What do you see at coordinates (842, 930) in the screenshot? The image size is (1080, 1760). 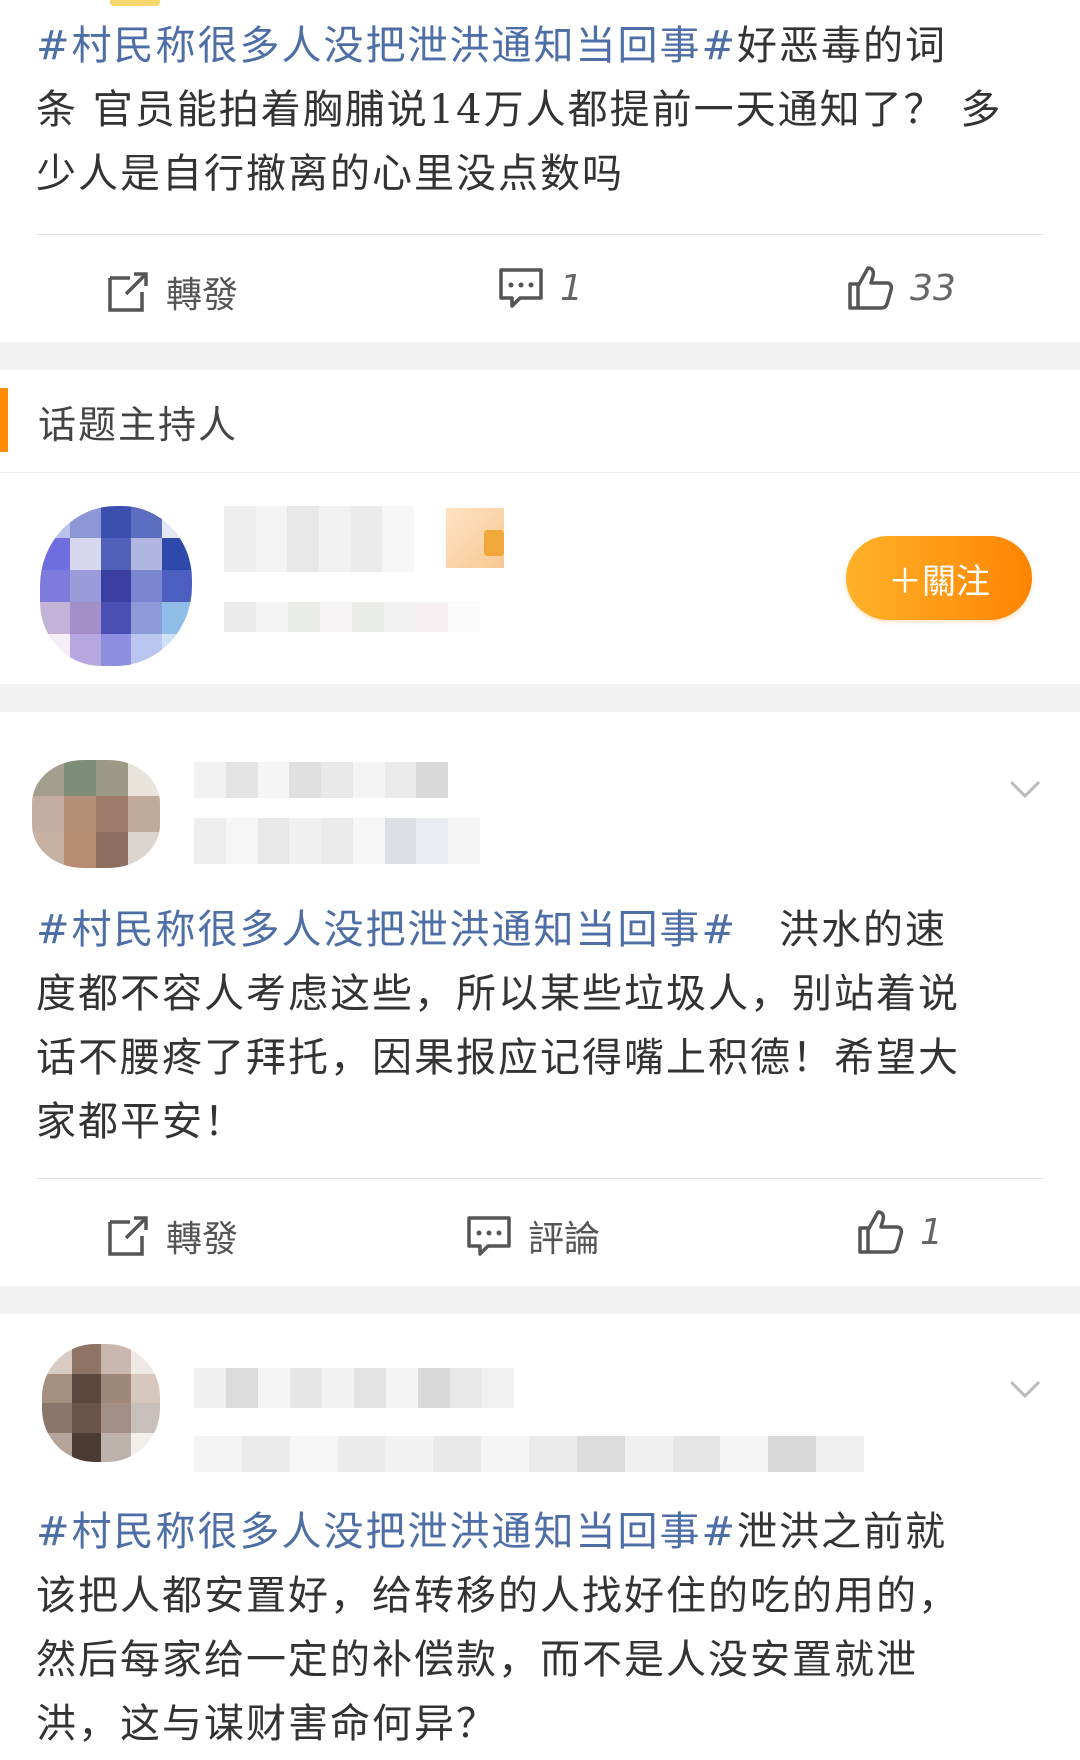 I see `post-2-line-1: 洪水的速` at bounding box center [842, 930].